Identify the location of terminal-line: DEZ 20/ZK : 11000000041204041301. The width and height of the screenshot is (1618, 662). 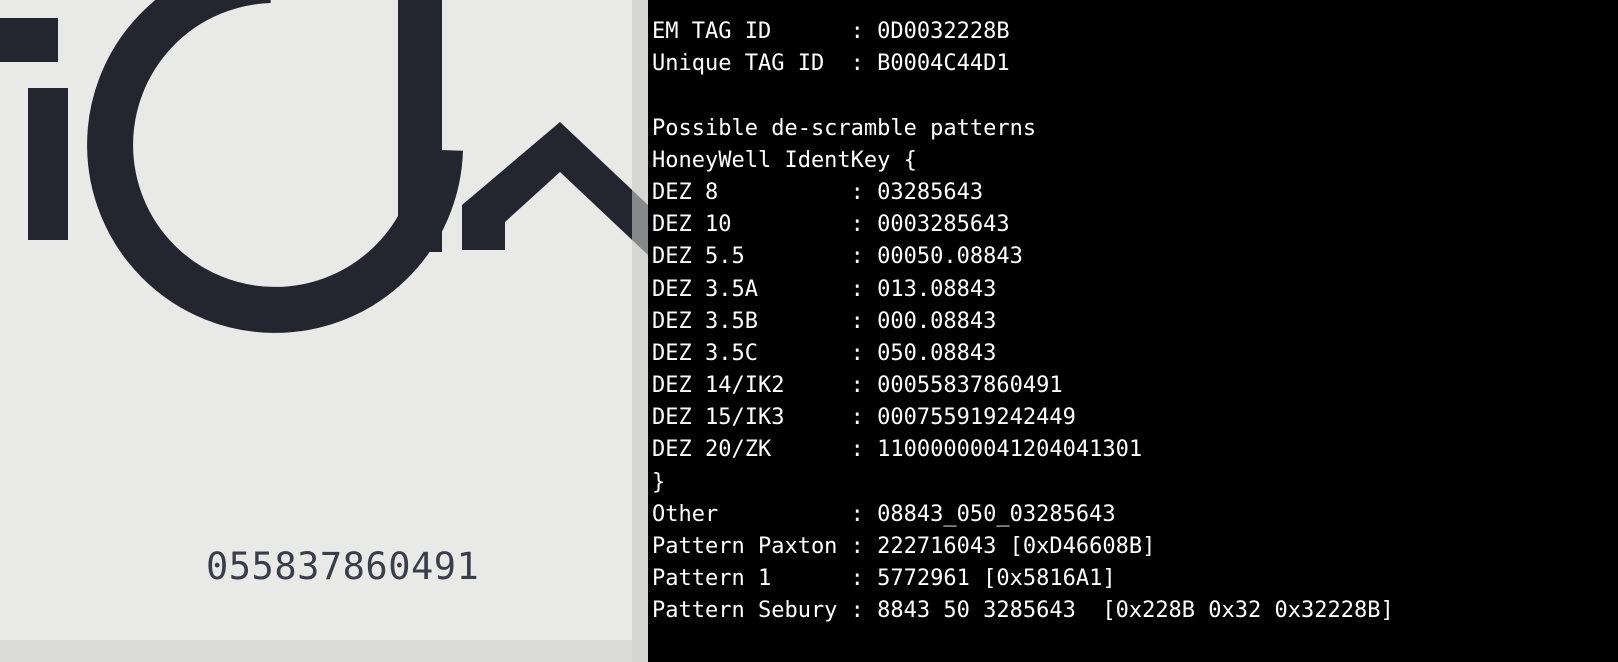
(897, 450).